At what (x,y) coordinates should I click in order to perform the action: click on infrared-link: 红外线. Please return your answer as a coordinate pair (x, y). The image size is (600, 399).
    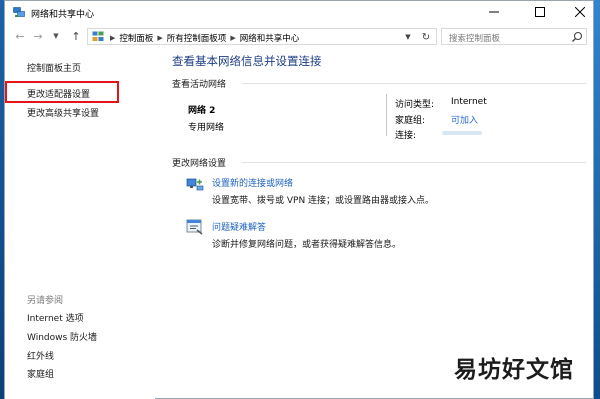
    Looking at the image, I should click on (40, 355).